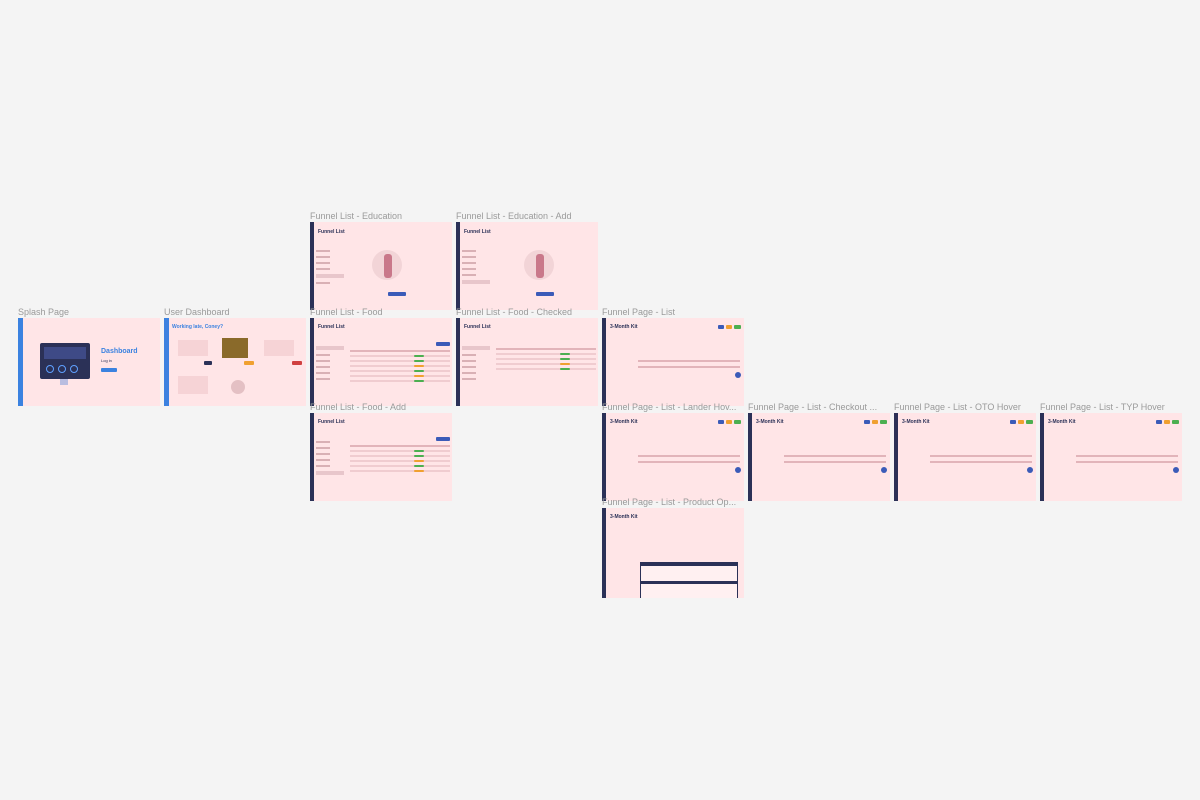 The image size is (1200, 800). I want to click on add-card-icon, so click(238, 387).